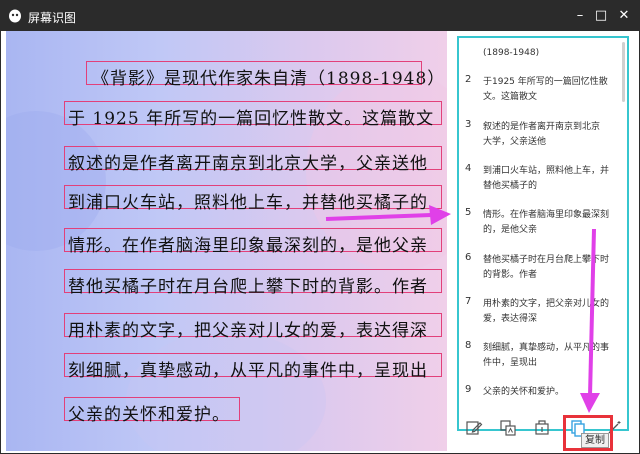 Image resolution: width=640 pixels, height=454 pixels. I want to click on result-text: 于1925 年所写的一篇回忆性散, so click(545, 82).